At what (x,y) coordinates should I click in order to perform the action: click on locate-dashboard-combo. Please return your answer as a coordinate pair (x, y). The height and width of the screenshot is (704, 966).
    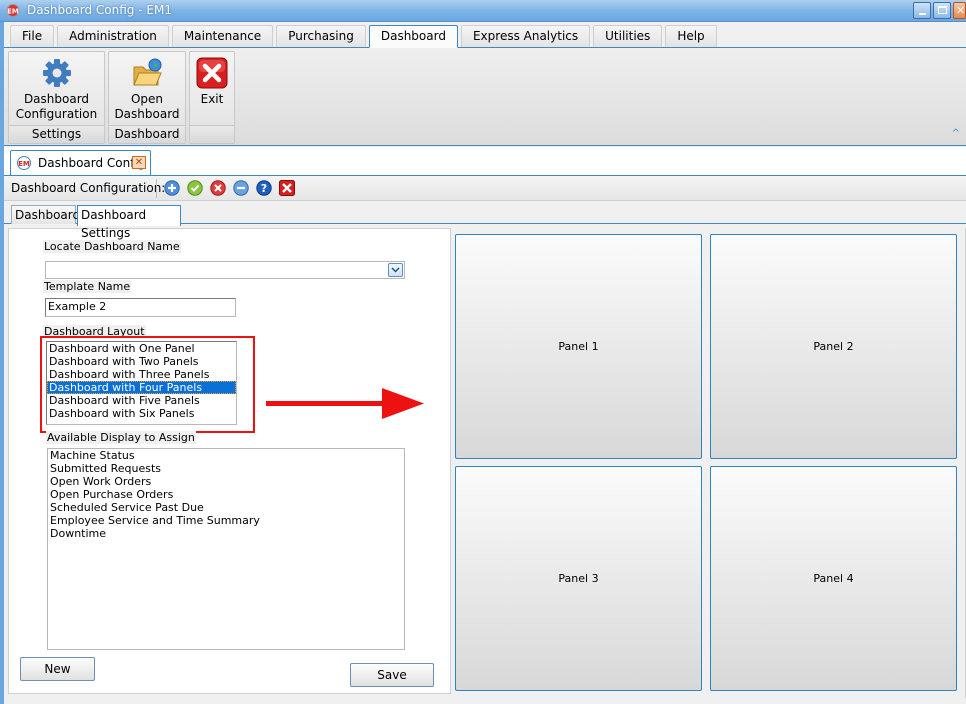
    Looking at the image, I should click on (225, 270).